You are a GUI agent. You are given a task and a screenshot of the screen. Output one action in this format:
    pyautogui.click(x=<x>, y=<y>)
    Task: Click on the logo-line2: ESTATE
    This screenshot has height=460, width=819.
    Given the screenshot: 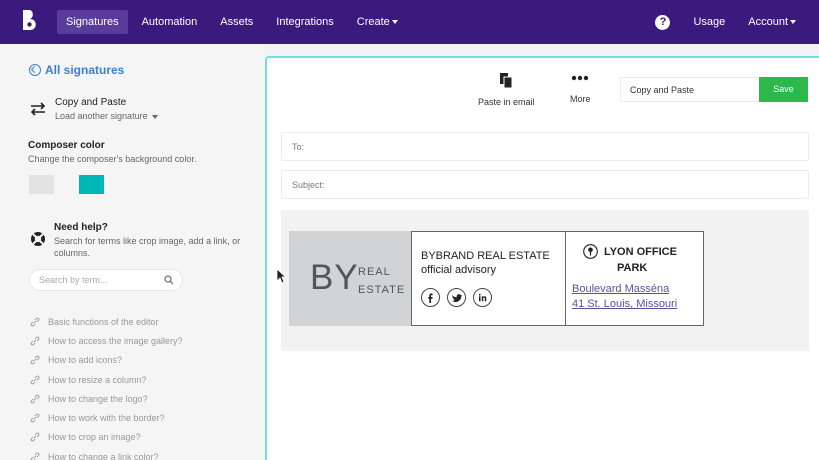 What is the action you would take?
    pyautogui.click(x=382, y=290)
    